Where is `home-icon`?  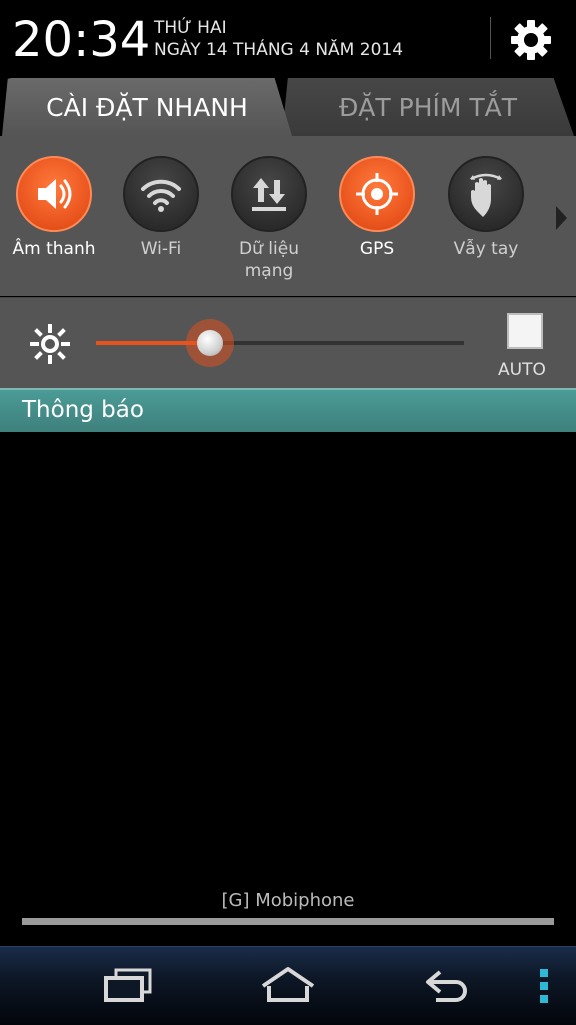 home-icon is located at coordinates (288, 984).